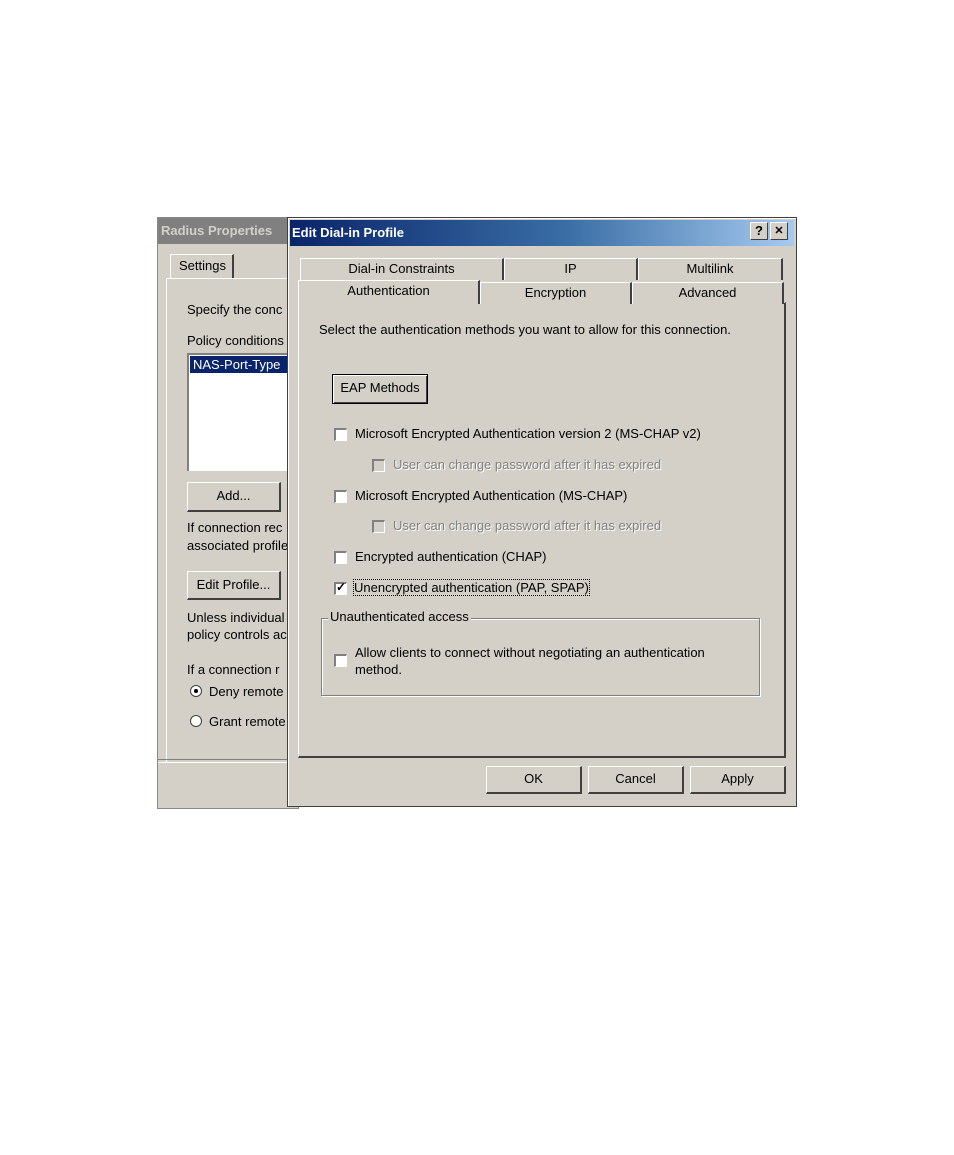 The width and height of the screenshot is (954, 1155). What do you see at coordinates (236, 617) in the screenshot?
I see `unless-text-1: Unless individual` at bounding box center [236, 617].